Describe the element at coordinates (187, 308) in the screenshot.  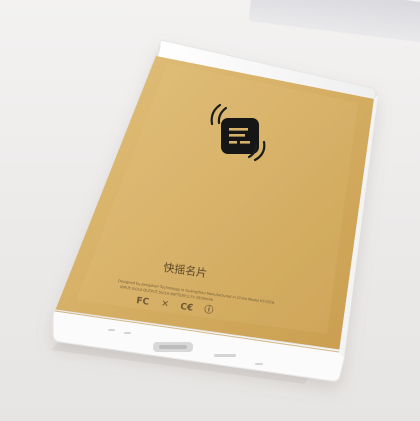
I see `ce-mark: C€` at that location.